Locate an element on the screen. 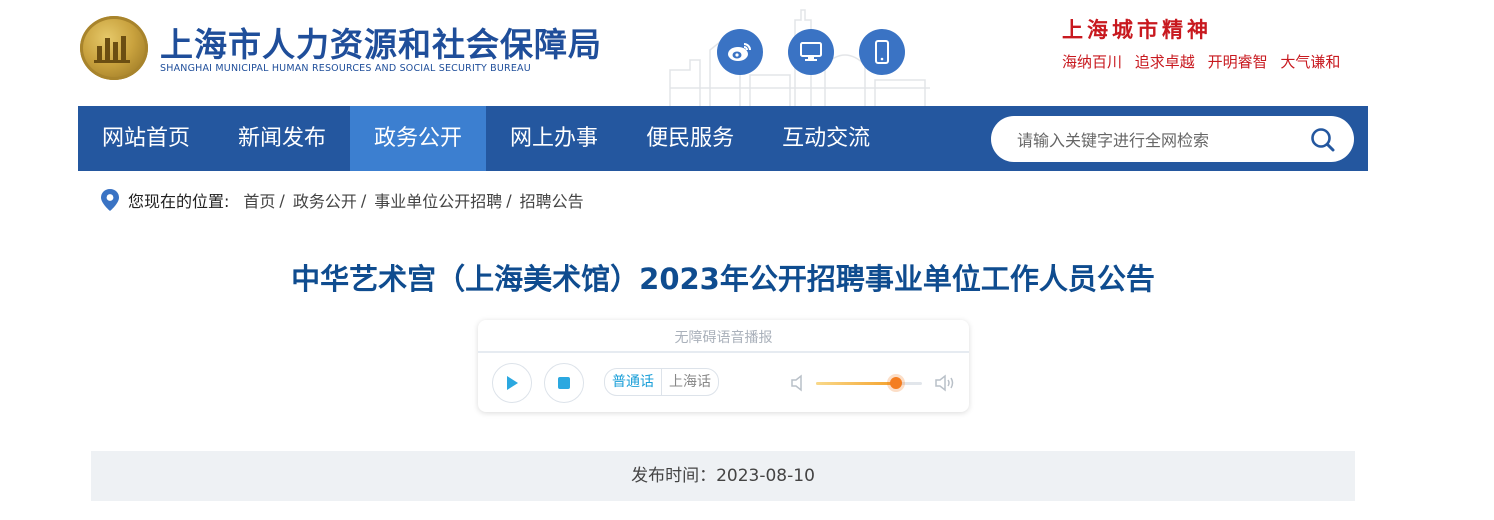 The width and height of the screenshot is (1494, 520). breadcrumb-gov-affairs: 政务公开 is located at coordinates (325, 200).